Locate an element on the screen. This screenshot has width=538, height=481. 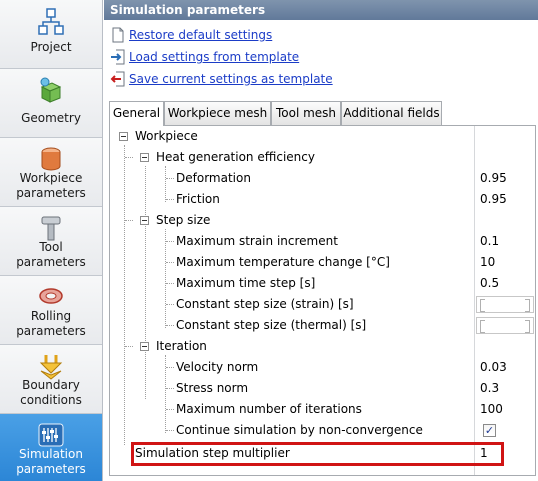
node-label: Workpiece is located at coordinates (166, 136).